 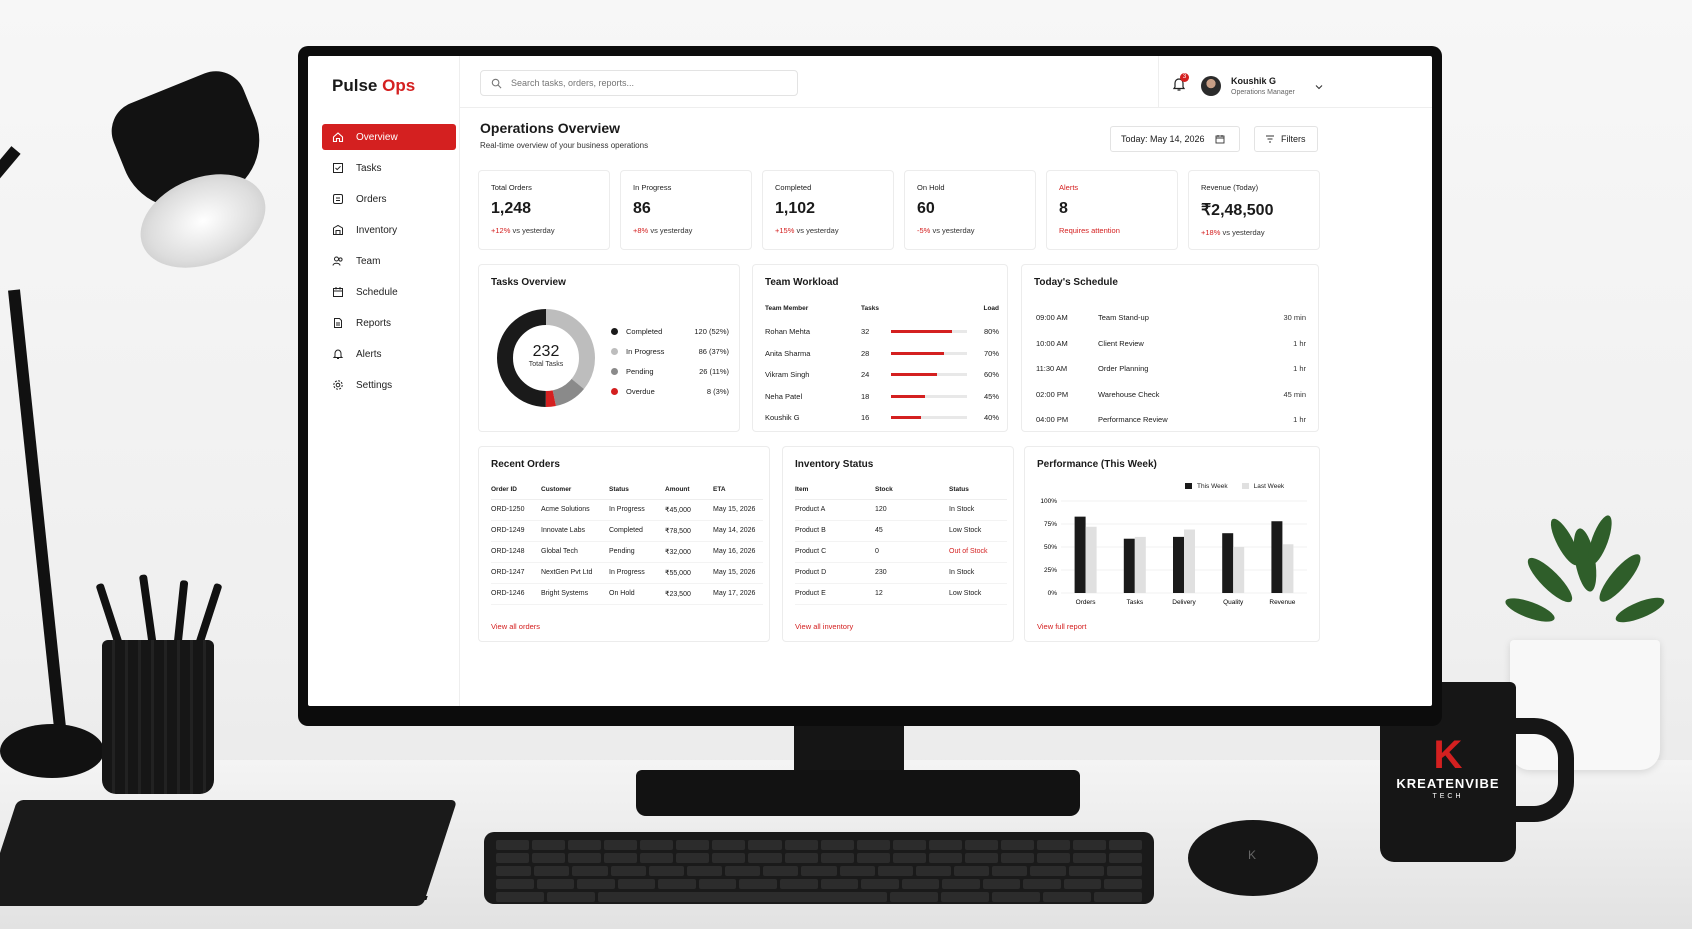 I want to click on x-tick-label: Orders, so click(x=1086, y=602).